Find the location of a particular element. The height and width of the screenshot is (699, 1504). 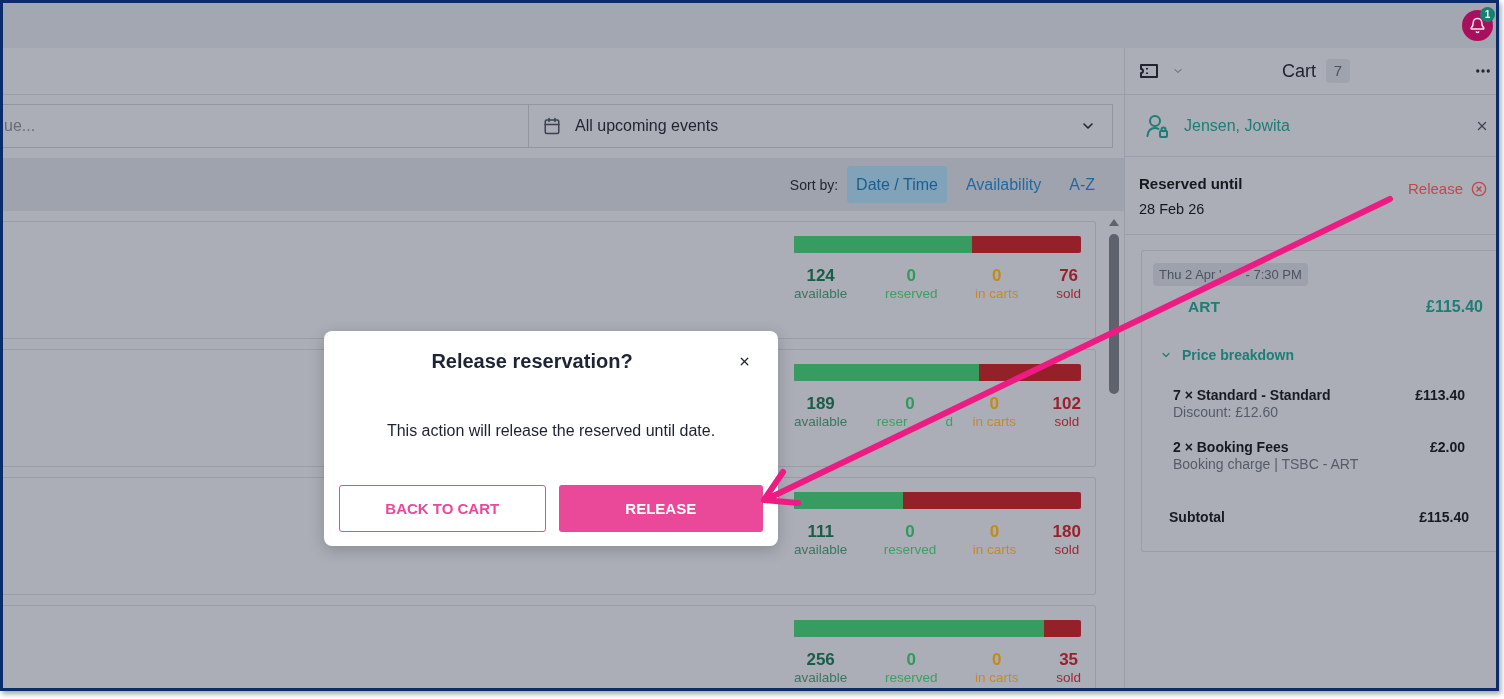

line-item-name: 7 × Standard - Standard is located at coordinates (1252, 395).